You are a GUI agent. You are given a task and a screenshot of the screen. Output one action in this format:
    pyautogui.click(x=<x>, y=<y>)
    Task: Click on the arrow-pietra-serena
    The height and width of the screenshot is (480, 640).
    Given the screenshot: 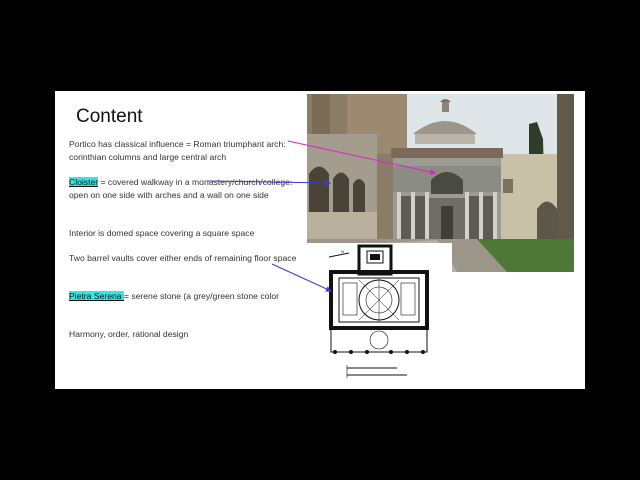 What is the action you would take?
    pyautogui.click(x=301, y=277)
    